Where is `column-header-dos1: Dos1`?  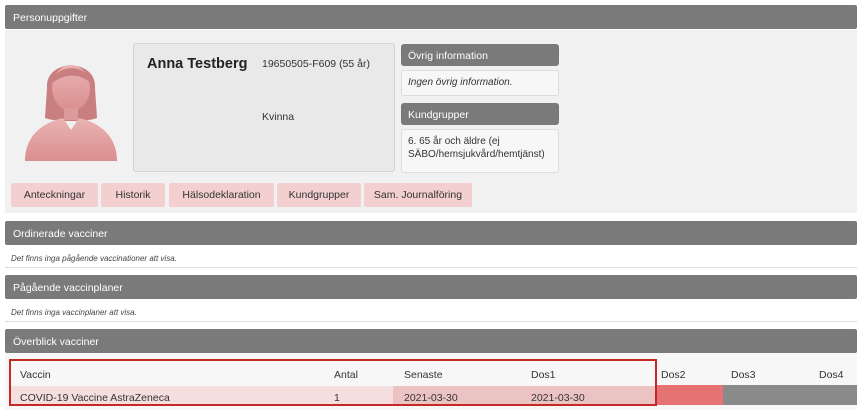 column-header-dos1: Dos1 is located at coordinates (543, 375).